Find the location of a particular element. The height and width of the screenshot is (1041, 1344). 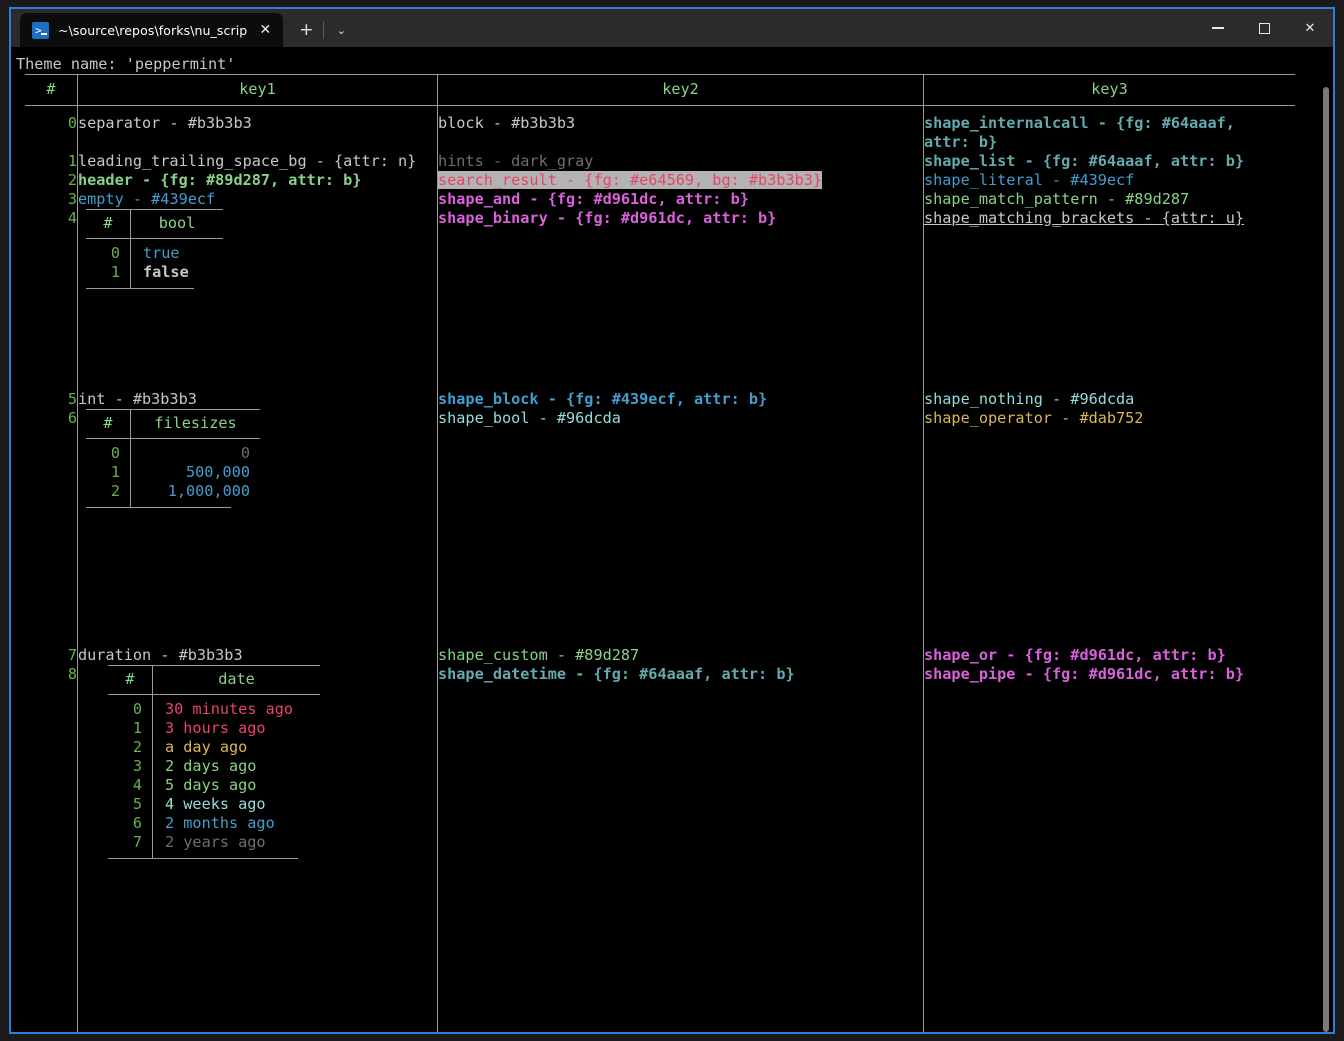

key3-entry: shape_operator - #dab752 is located at coordinates (1034, 418).